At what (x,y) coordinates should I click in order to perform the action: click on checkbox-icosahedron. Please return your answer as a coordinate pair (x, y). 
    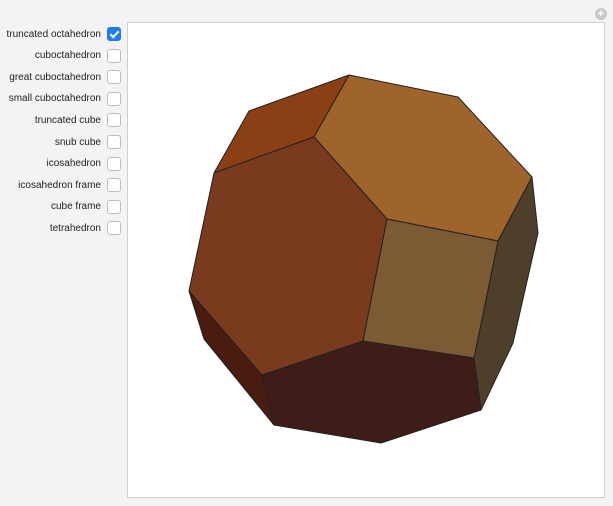
    Looking at the image, I should click on (114, 163).